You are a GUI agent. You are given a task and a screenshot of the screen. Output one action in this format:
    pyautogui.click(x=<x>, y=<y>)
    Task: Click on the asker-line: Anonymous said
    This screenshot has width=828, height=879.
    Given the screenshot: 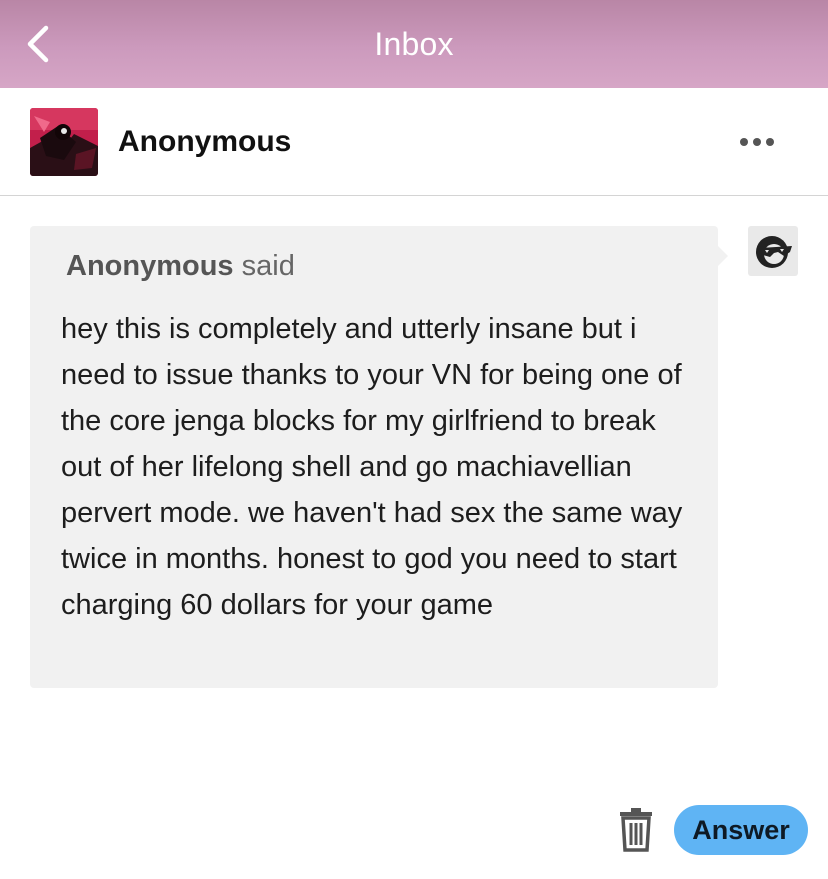 What is the action you would take?
    pyautogui.click(x=180, y=266)
    